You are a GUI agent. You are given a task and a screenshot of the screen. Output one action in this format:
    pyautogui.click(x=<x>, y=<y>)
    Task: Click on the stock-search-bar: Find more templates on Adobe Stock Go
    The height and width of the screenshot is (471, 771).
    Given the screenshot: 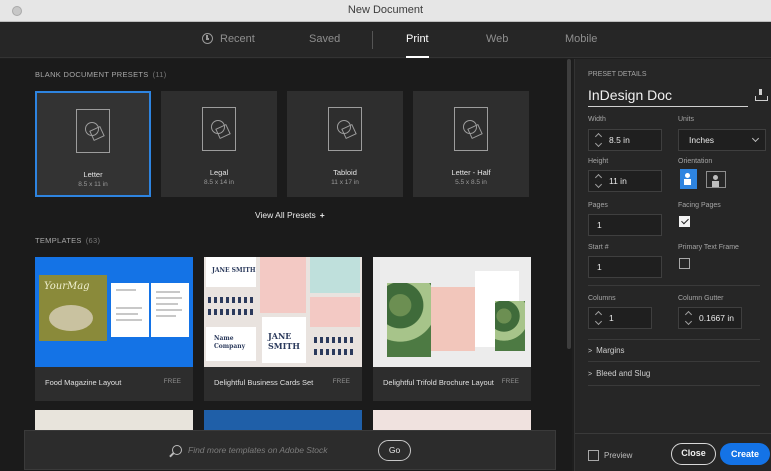 What is the action you would take?
    pyautogui.click(x=290, y=450)
    